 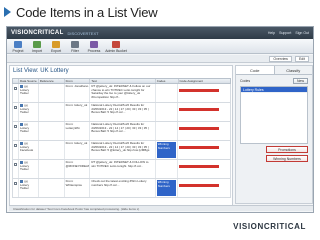 What do you see at coordinates (245, 81) in the screenshot?
I see `codes-label: Codes` at bounding box center [245, 81].